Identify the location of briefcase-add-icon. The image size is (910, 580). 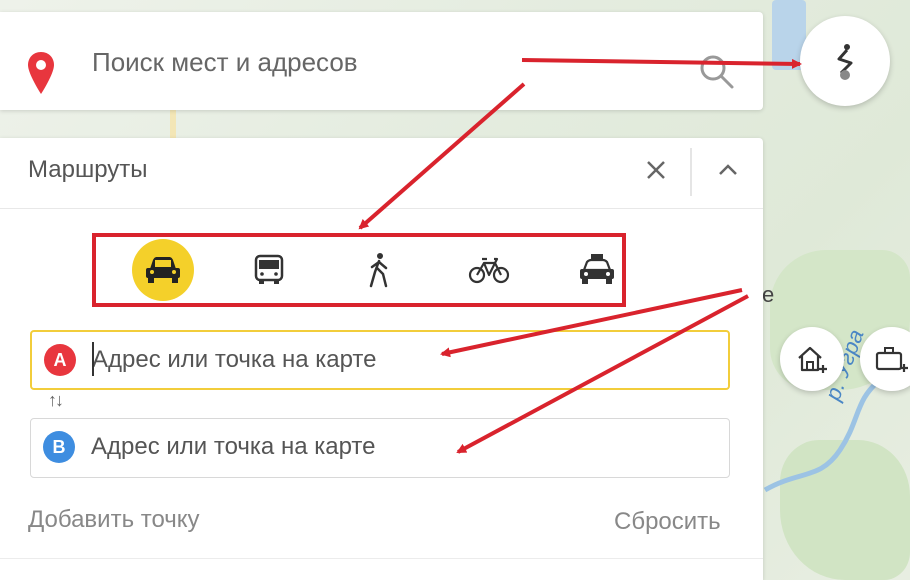
(891, 359).